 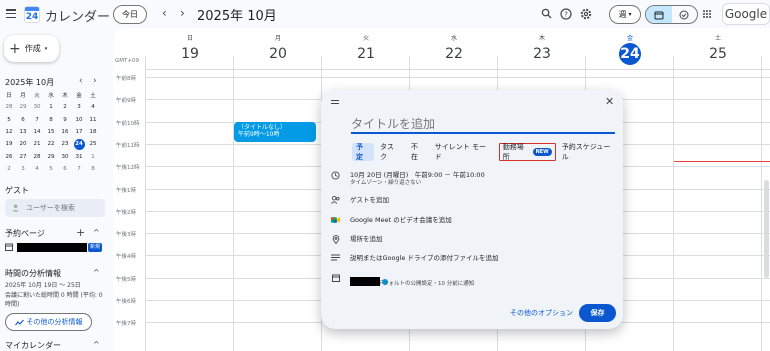 What do you see at coordinates (54, 300) in the screenshot?
I see `insights-meeting-time: 会議に割いた総時間 0 時間 (平均: 0 時間)` at bounding box center [54, 300].